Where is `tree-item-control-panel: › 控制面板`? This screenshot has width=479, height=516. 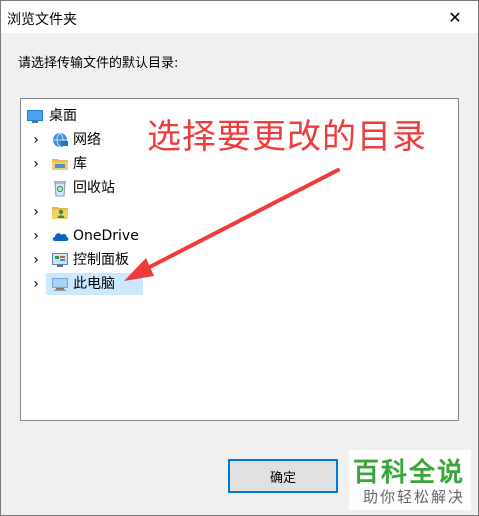 tree-item-control-panel: › 控制面板 is located at coordinates (236, 260).